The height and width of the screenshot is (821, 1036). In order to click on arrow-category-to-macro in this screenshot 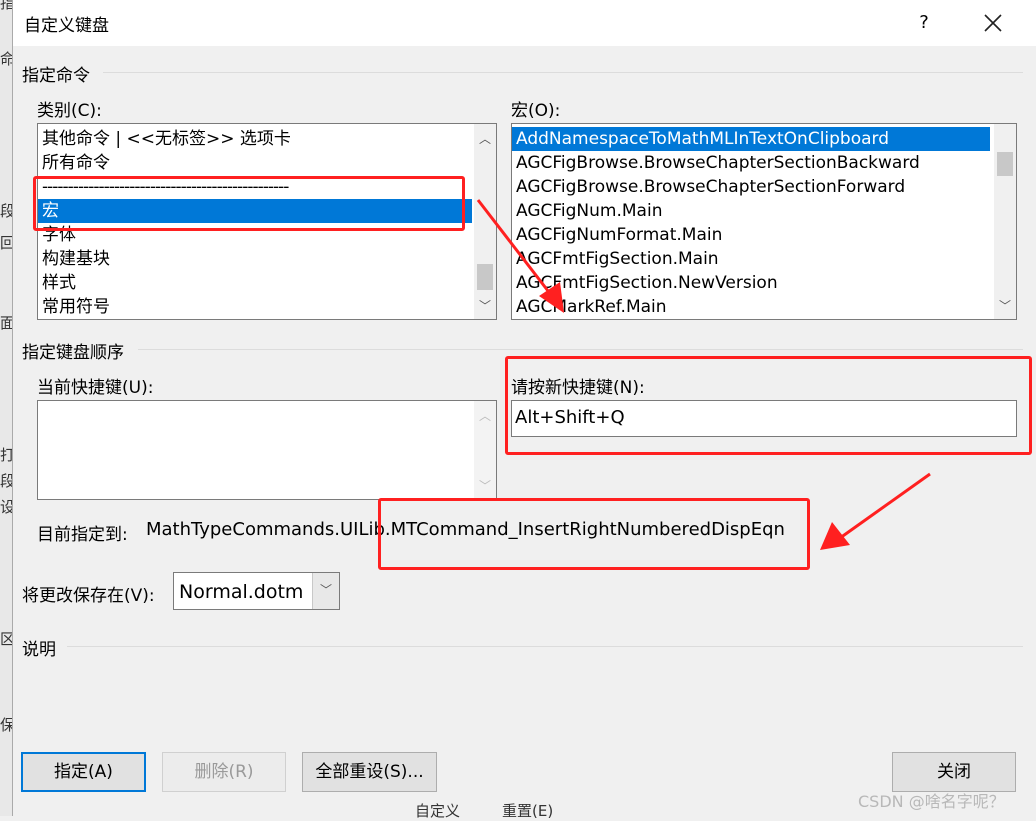, I will do `click(520, 256)`.